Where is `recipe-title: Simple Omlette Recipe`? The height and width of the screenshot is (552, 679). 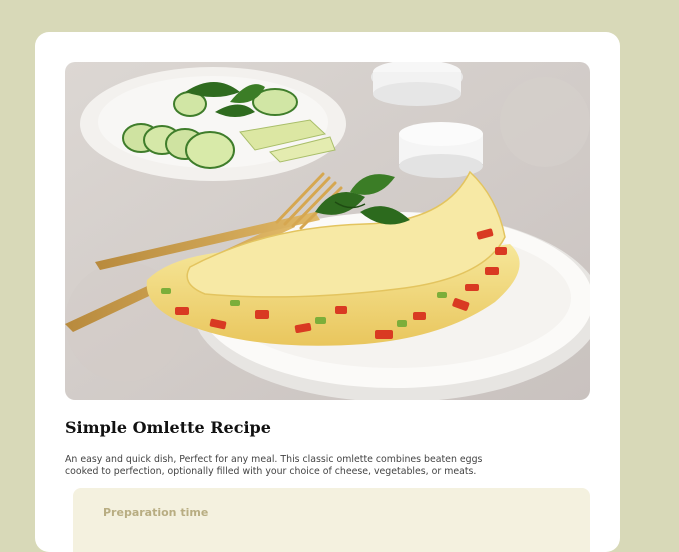 recipe-title: Simple Omlette Recipe is located at coordinates (168, 427).